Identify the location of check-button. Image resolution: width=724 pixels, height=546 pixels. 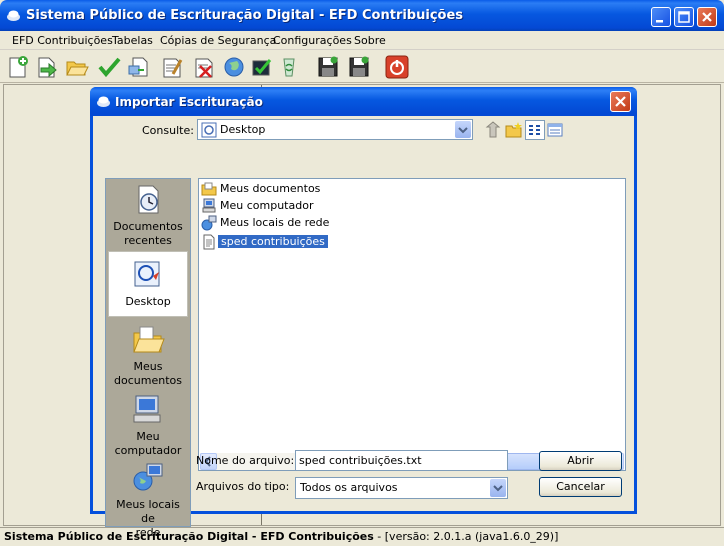
(109, 67).